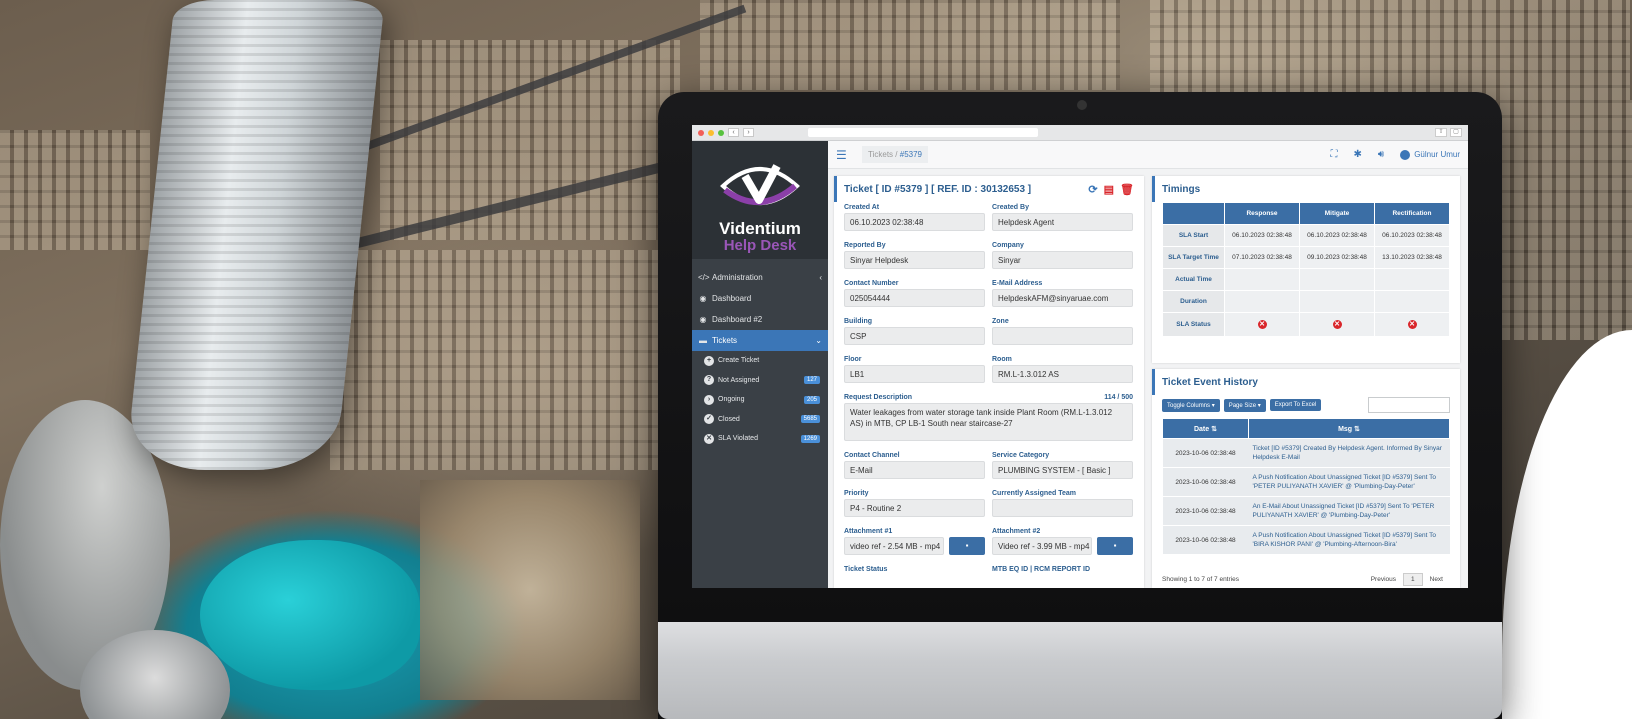 Image resolution: width=1632 pixels, height=719 pixels. I want to click on sidebar-item-dashboard: ◉ Dashboard, so click(760, 298).